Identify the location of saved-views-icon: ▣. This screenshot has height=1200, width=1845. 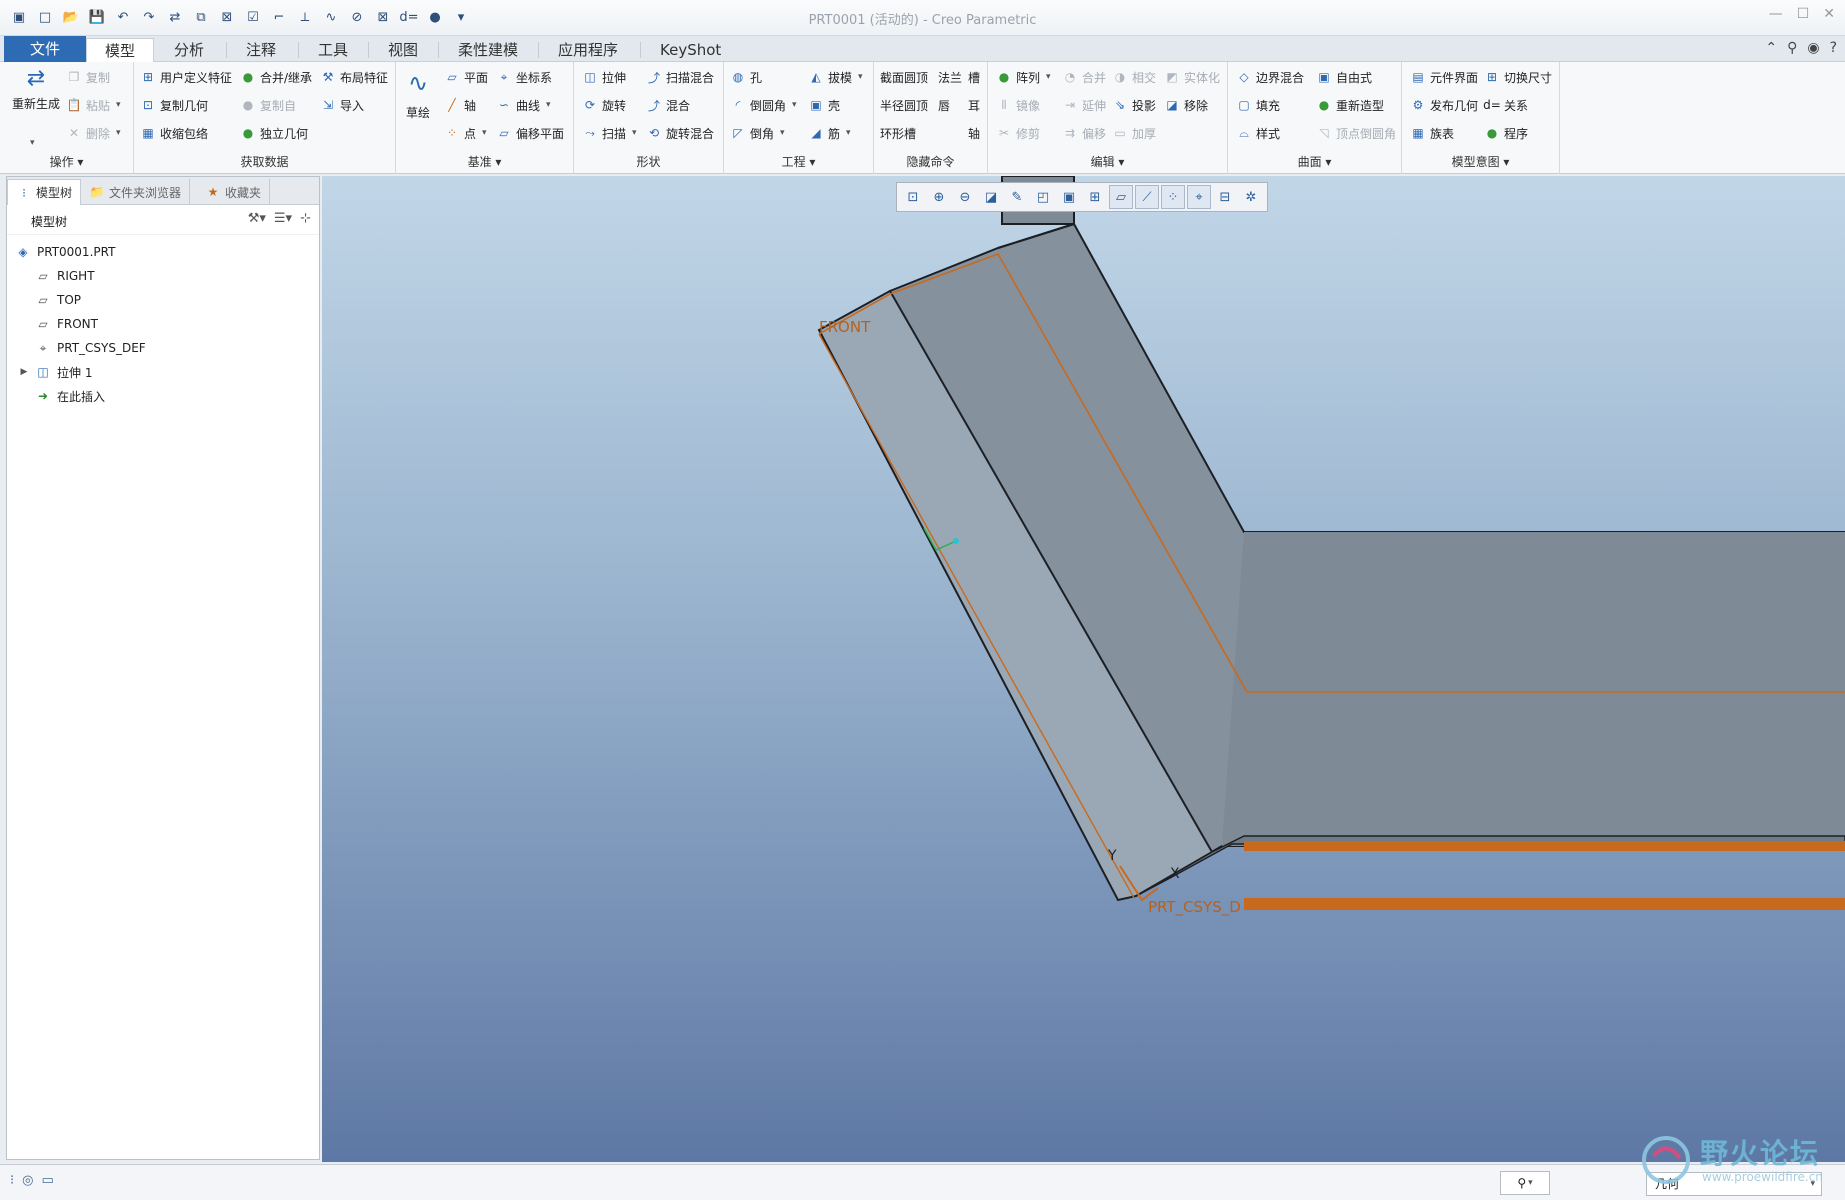
(1069, 197).